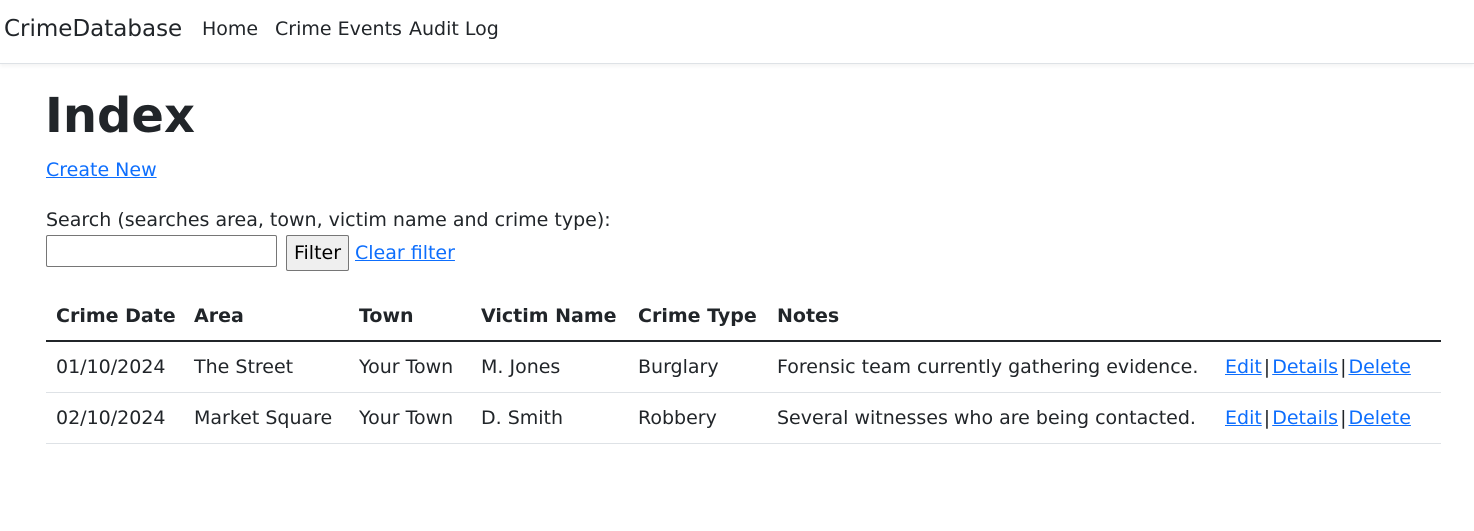 Image resolution: width=1474 pixels, height=531 pixels. What do you see at coordinates (405, 253) in the screenshot?
I see `clear-filter-link: Clear filter` at bounding box center [405, 253].